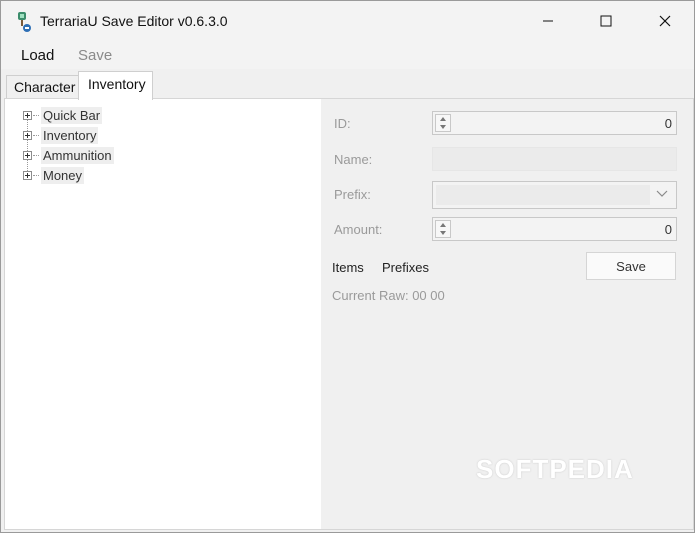 The height and width of the screenshot is (533, 695). I want to click on prefix-dropdown, so click(554, 195).